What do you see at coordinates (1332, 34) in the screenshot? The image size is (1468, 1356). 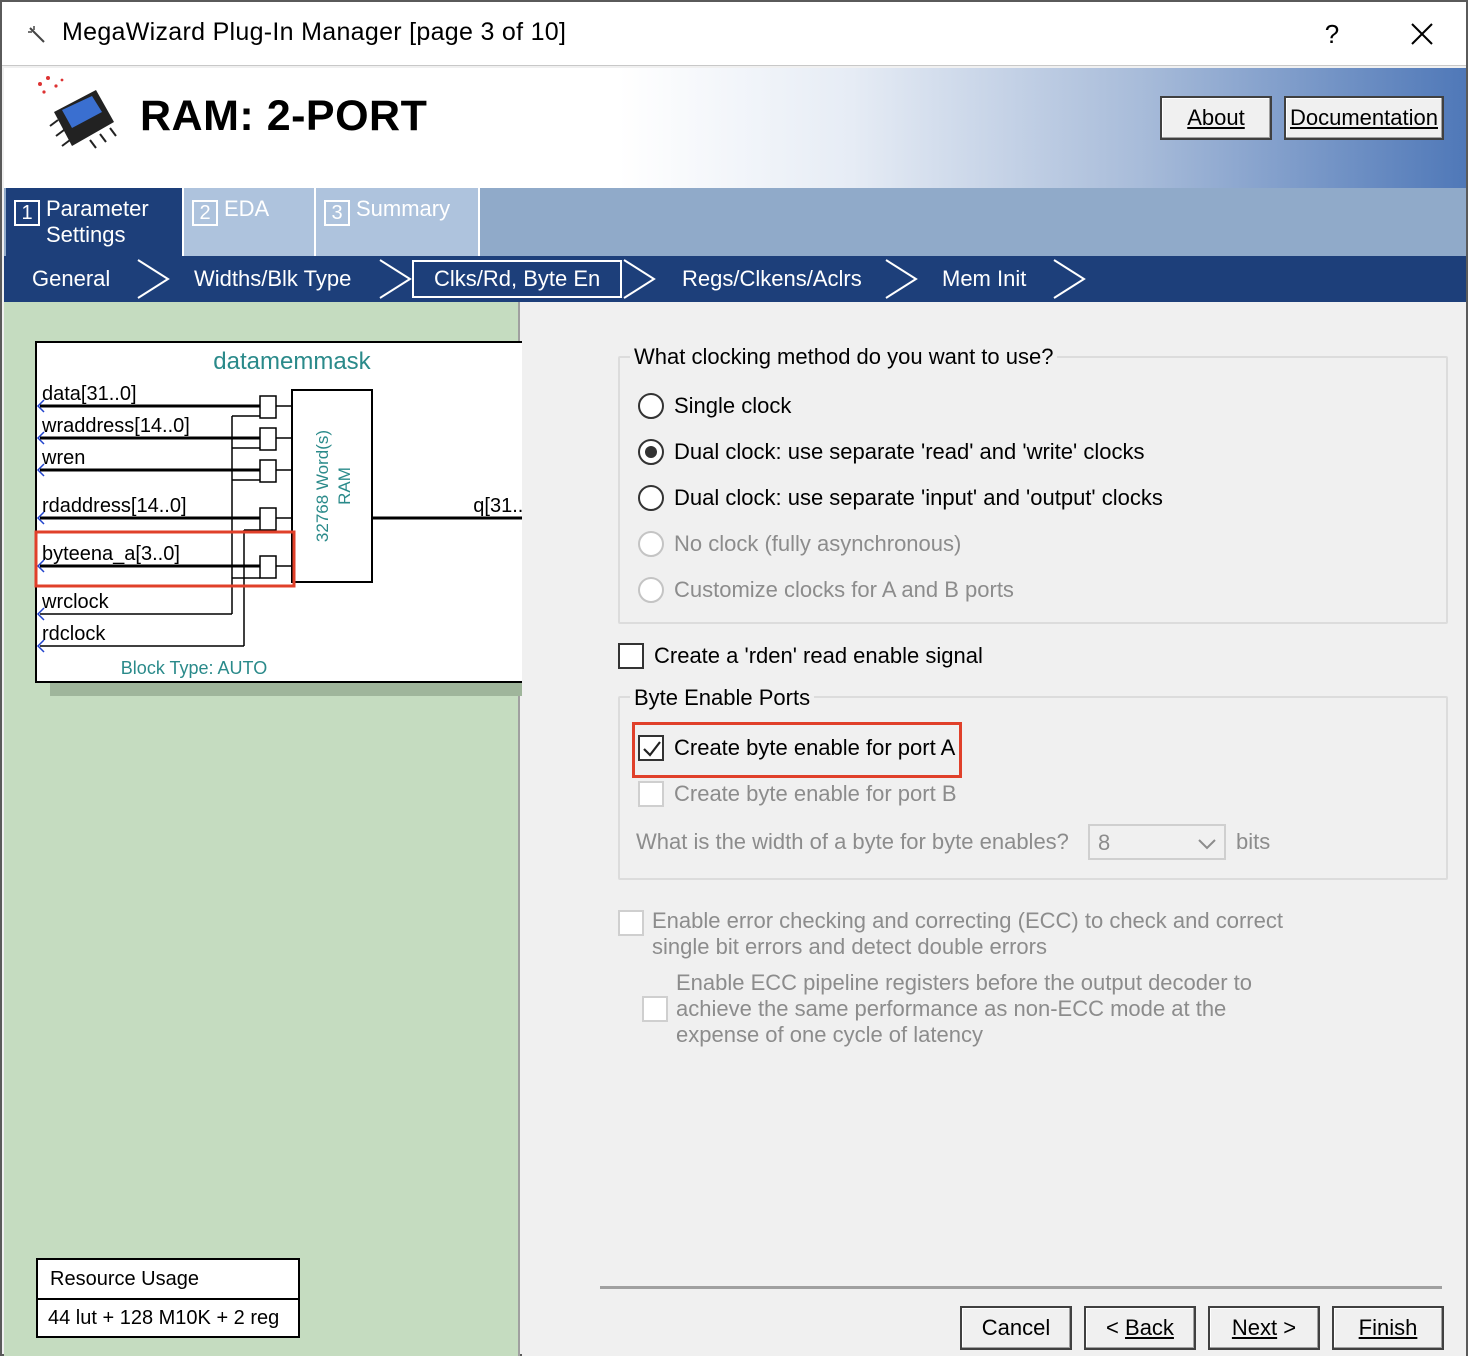 I see `help-button: ?` at bounding box center [1332, 34].